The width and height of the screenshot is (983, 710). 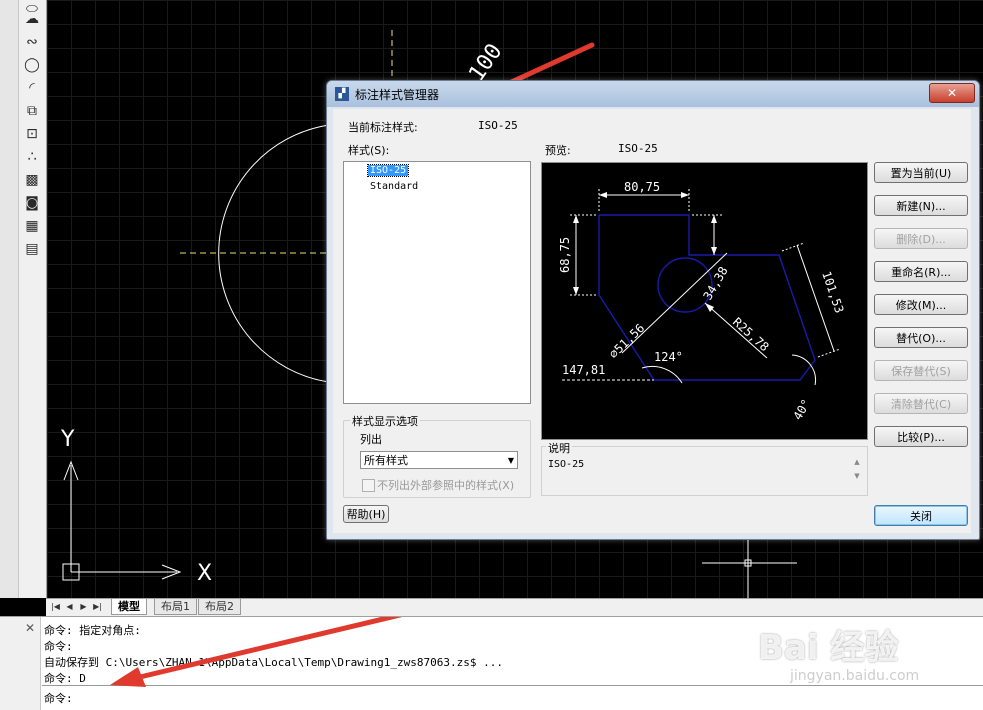 What do you see at coordinates (921, 403) in the screenshot?
I see `clear-override-button: 清除替代(C)` at bounding box center [921, 403].